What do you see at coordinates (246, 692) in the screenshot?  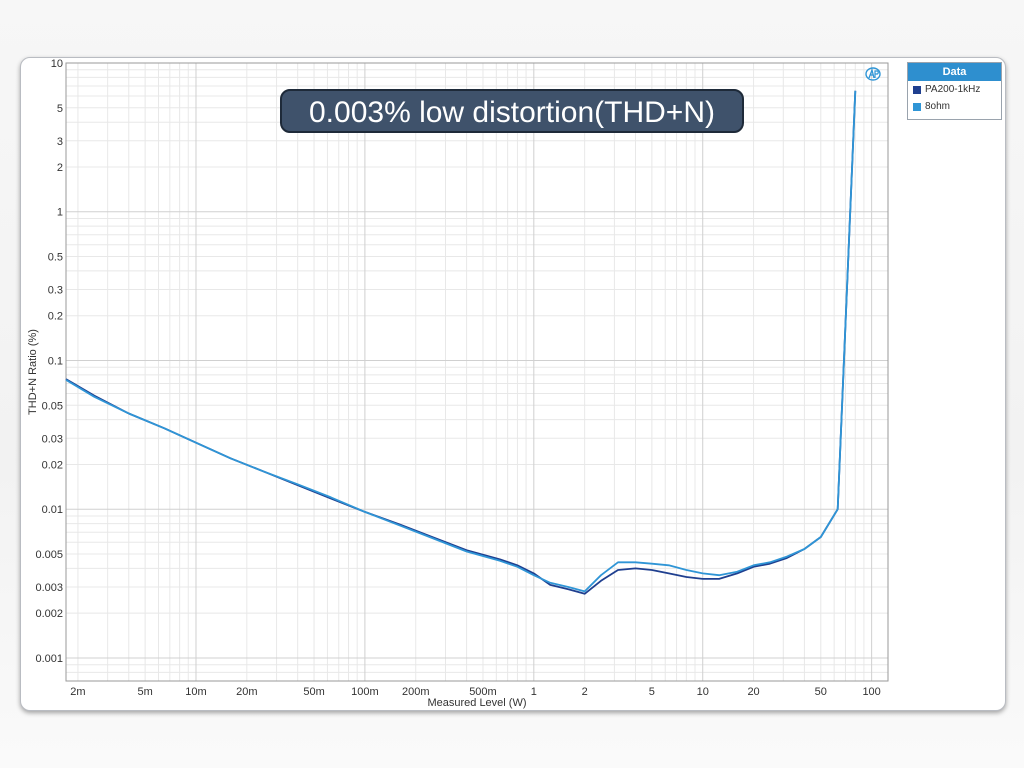 I see `x-tick-label: 20m` at bounding box center [246, 692].